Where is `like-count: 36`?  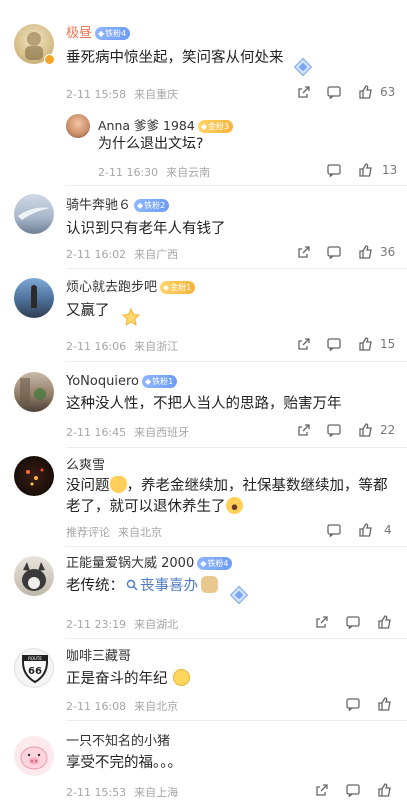
like-count: 36 is located at coordinates (388, 252).